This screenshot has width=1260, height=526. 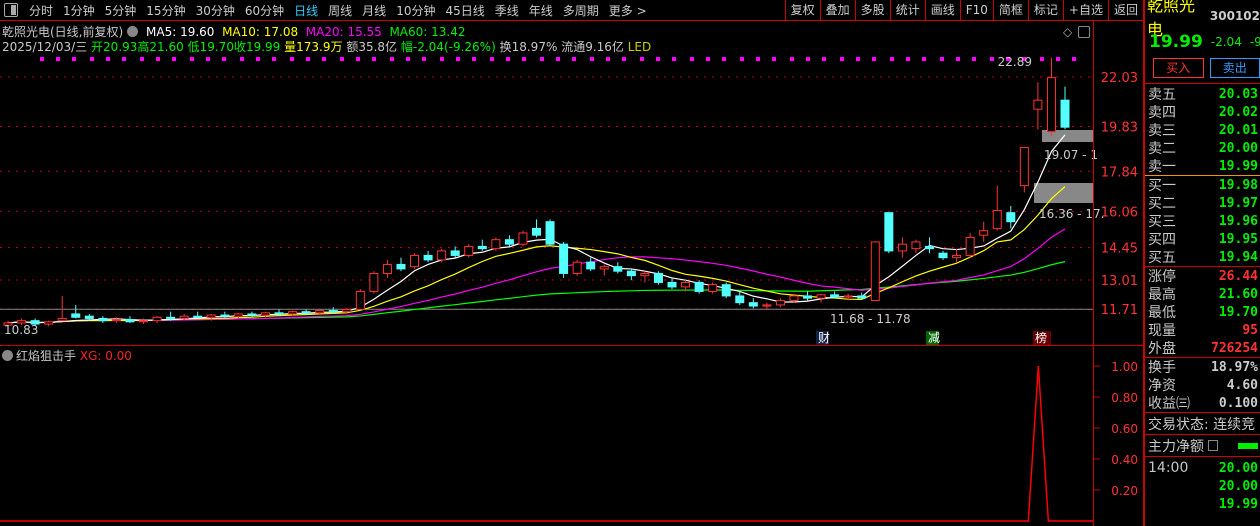 What do you see at coordinates (105, 356) in the screenshot?
I see `indicator-value: XG: 0.00` at bounding box center [105, 356].